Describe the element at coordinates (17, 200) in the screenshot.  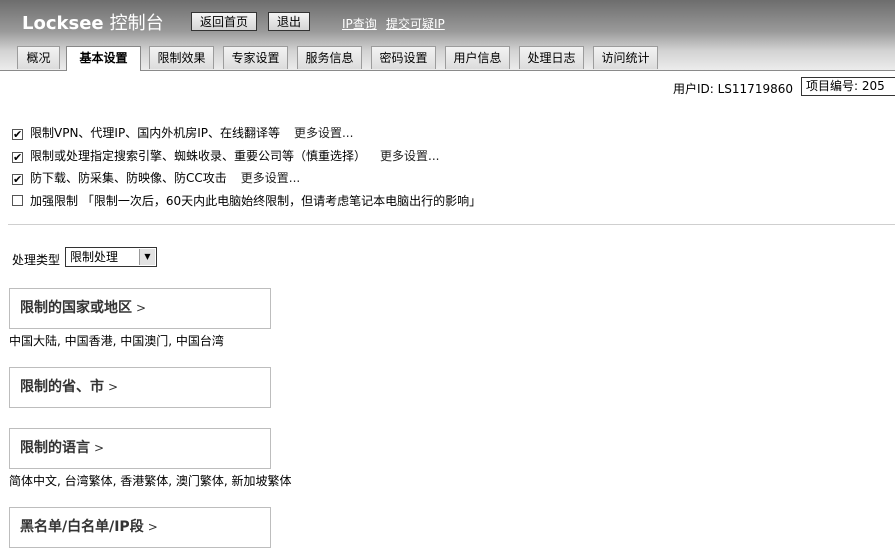
I see `enhanced-restriction-checkbox` at that location.